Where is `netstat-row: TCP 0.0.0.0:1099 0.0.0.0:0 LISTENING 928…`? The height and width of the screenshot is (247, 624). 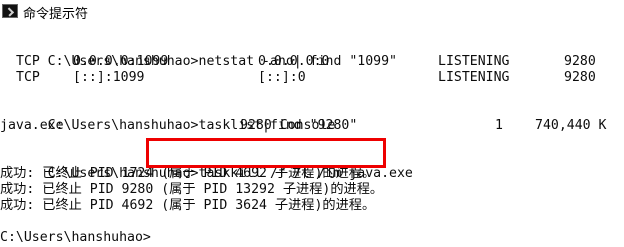
netstat-row: TCP 0.0.0.0:1099 0.0.0.0:0 LISTENING 928… is located at coordinates (312, 62).